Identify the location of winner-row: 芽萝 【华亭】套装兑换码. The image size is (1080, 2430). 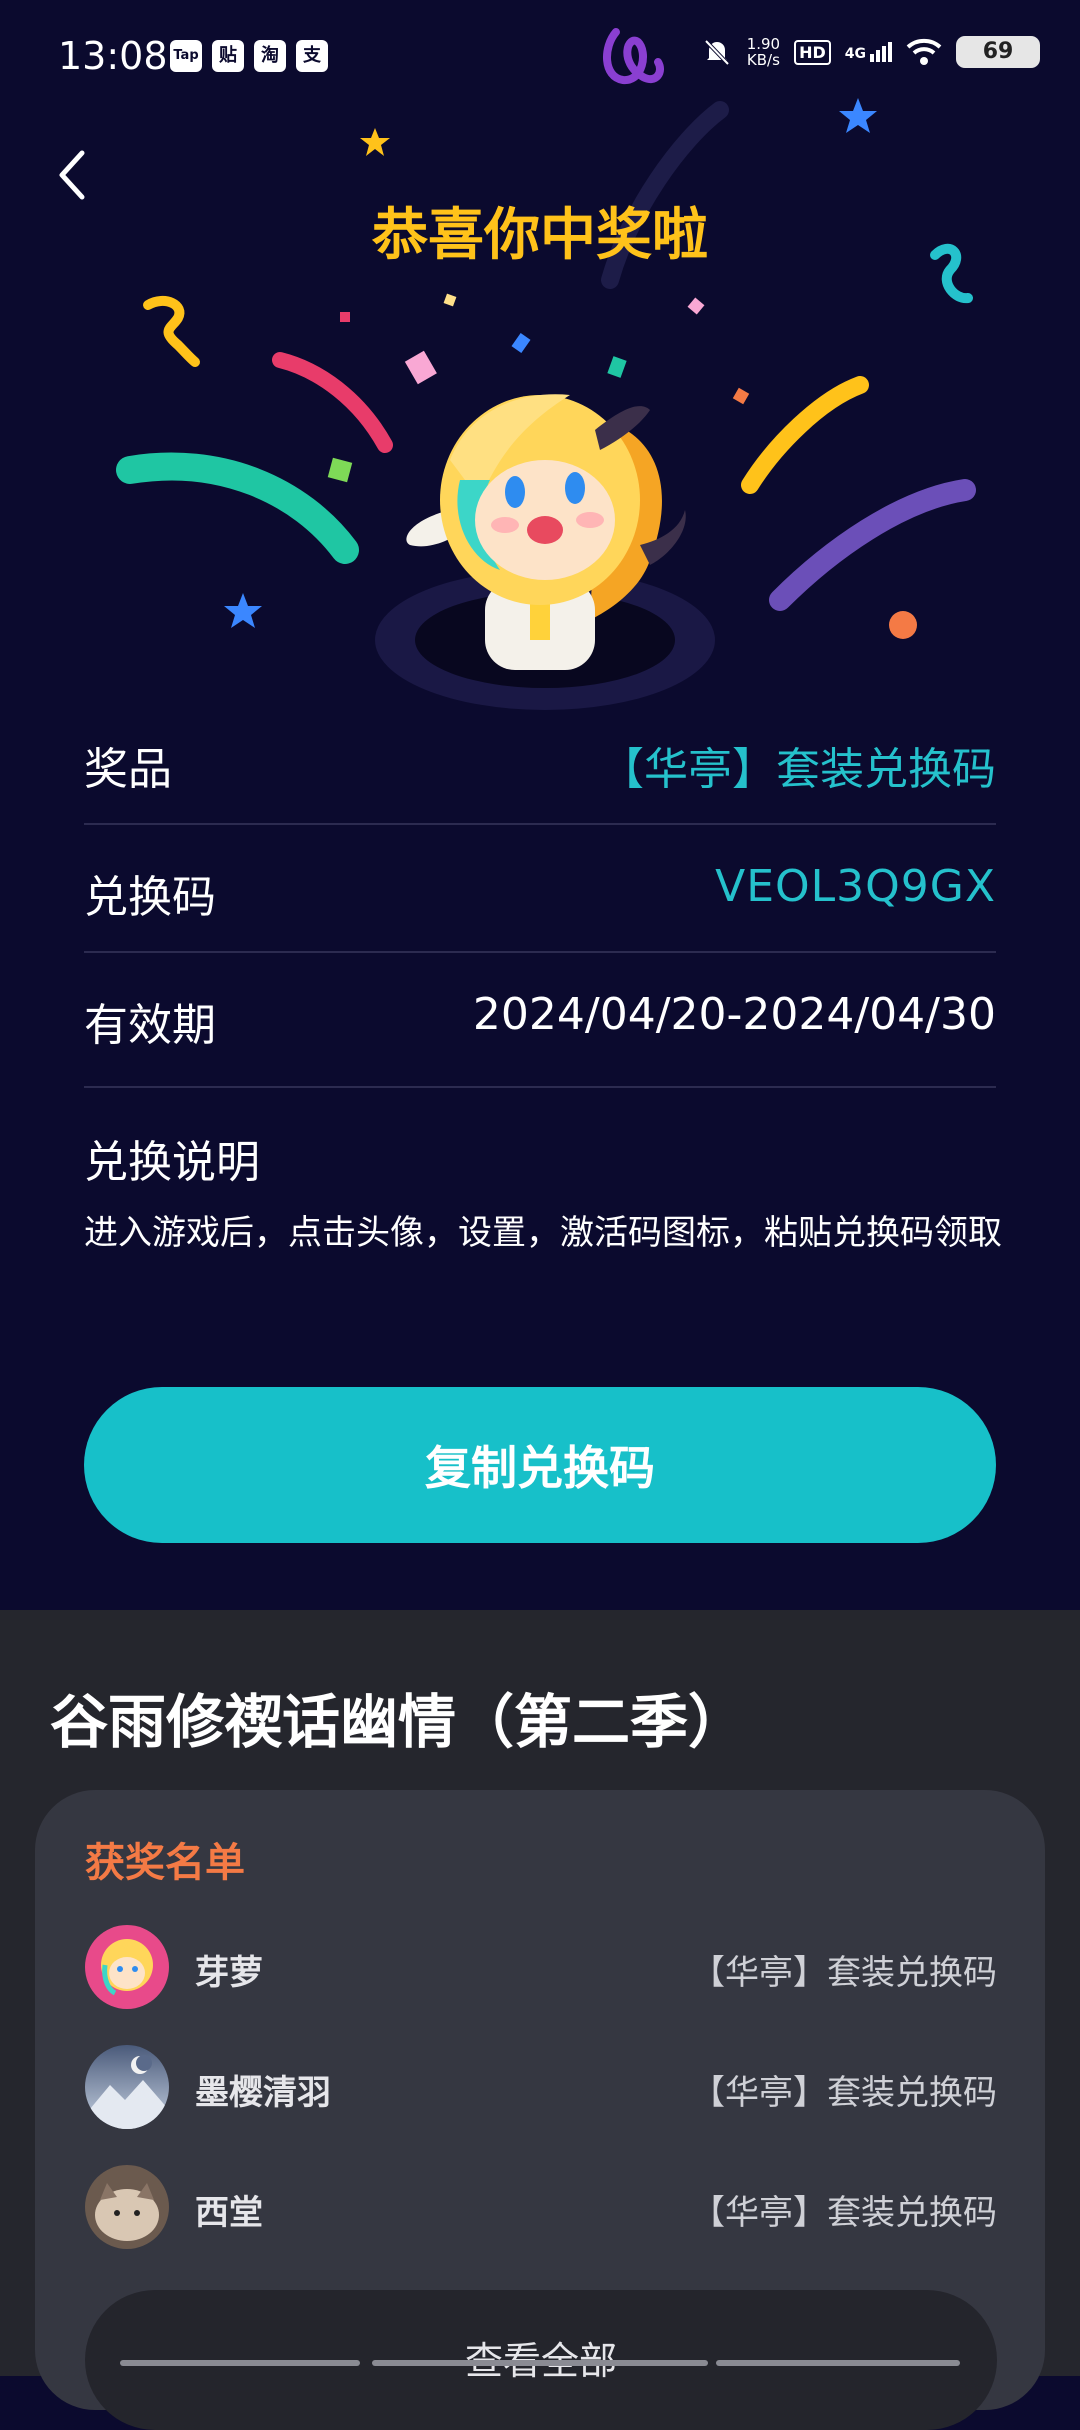
(541, 1970).